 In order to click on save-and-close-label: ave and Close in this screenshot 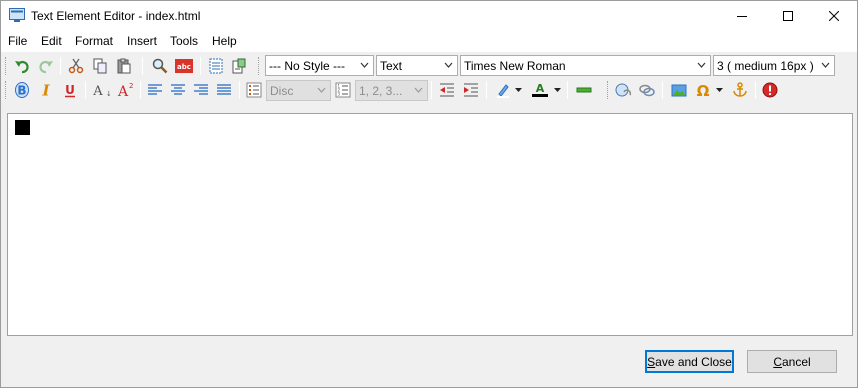, I will do `click(693, 361)`.